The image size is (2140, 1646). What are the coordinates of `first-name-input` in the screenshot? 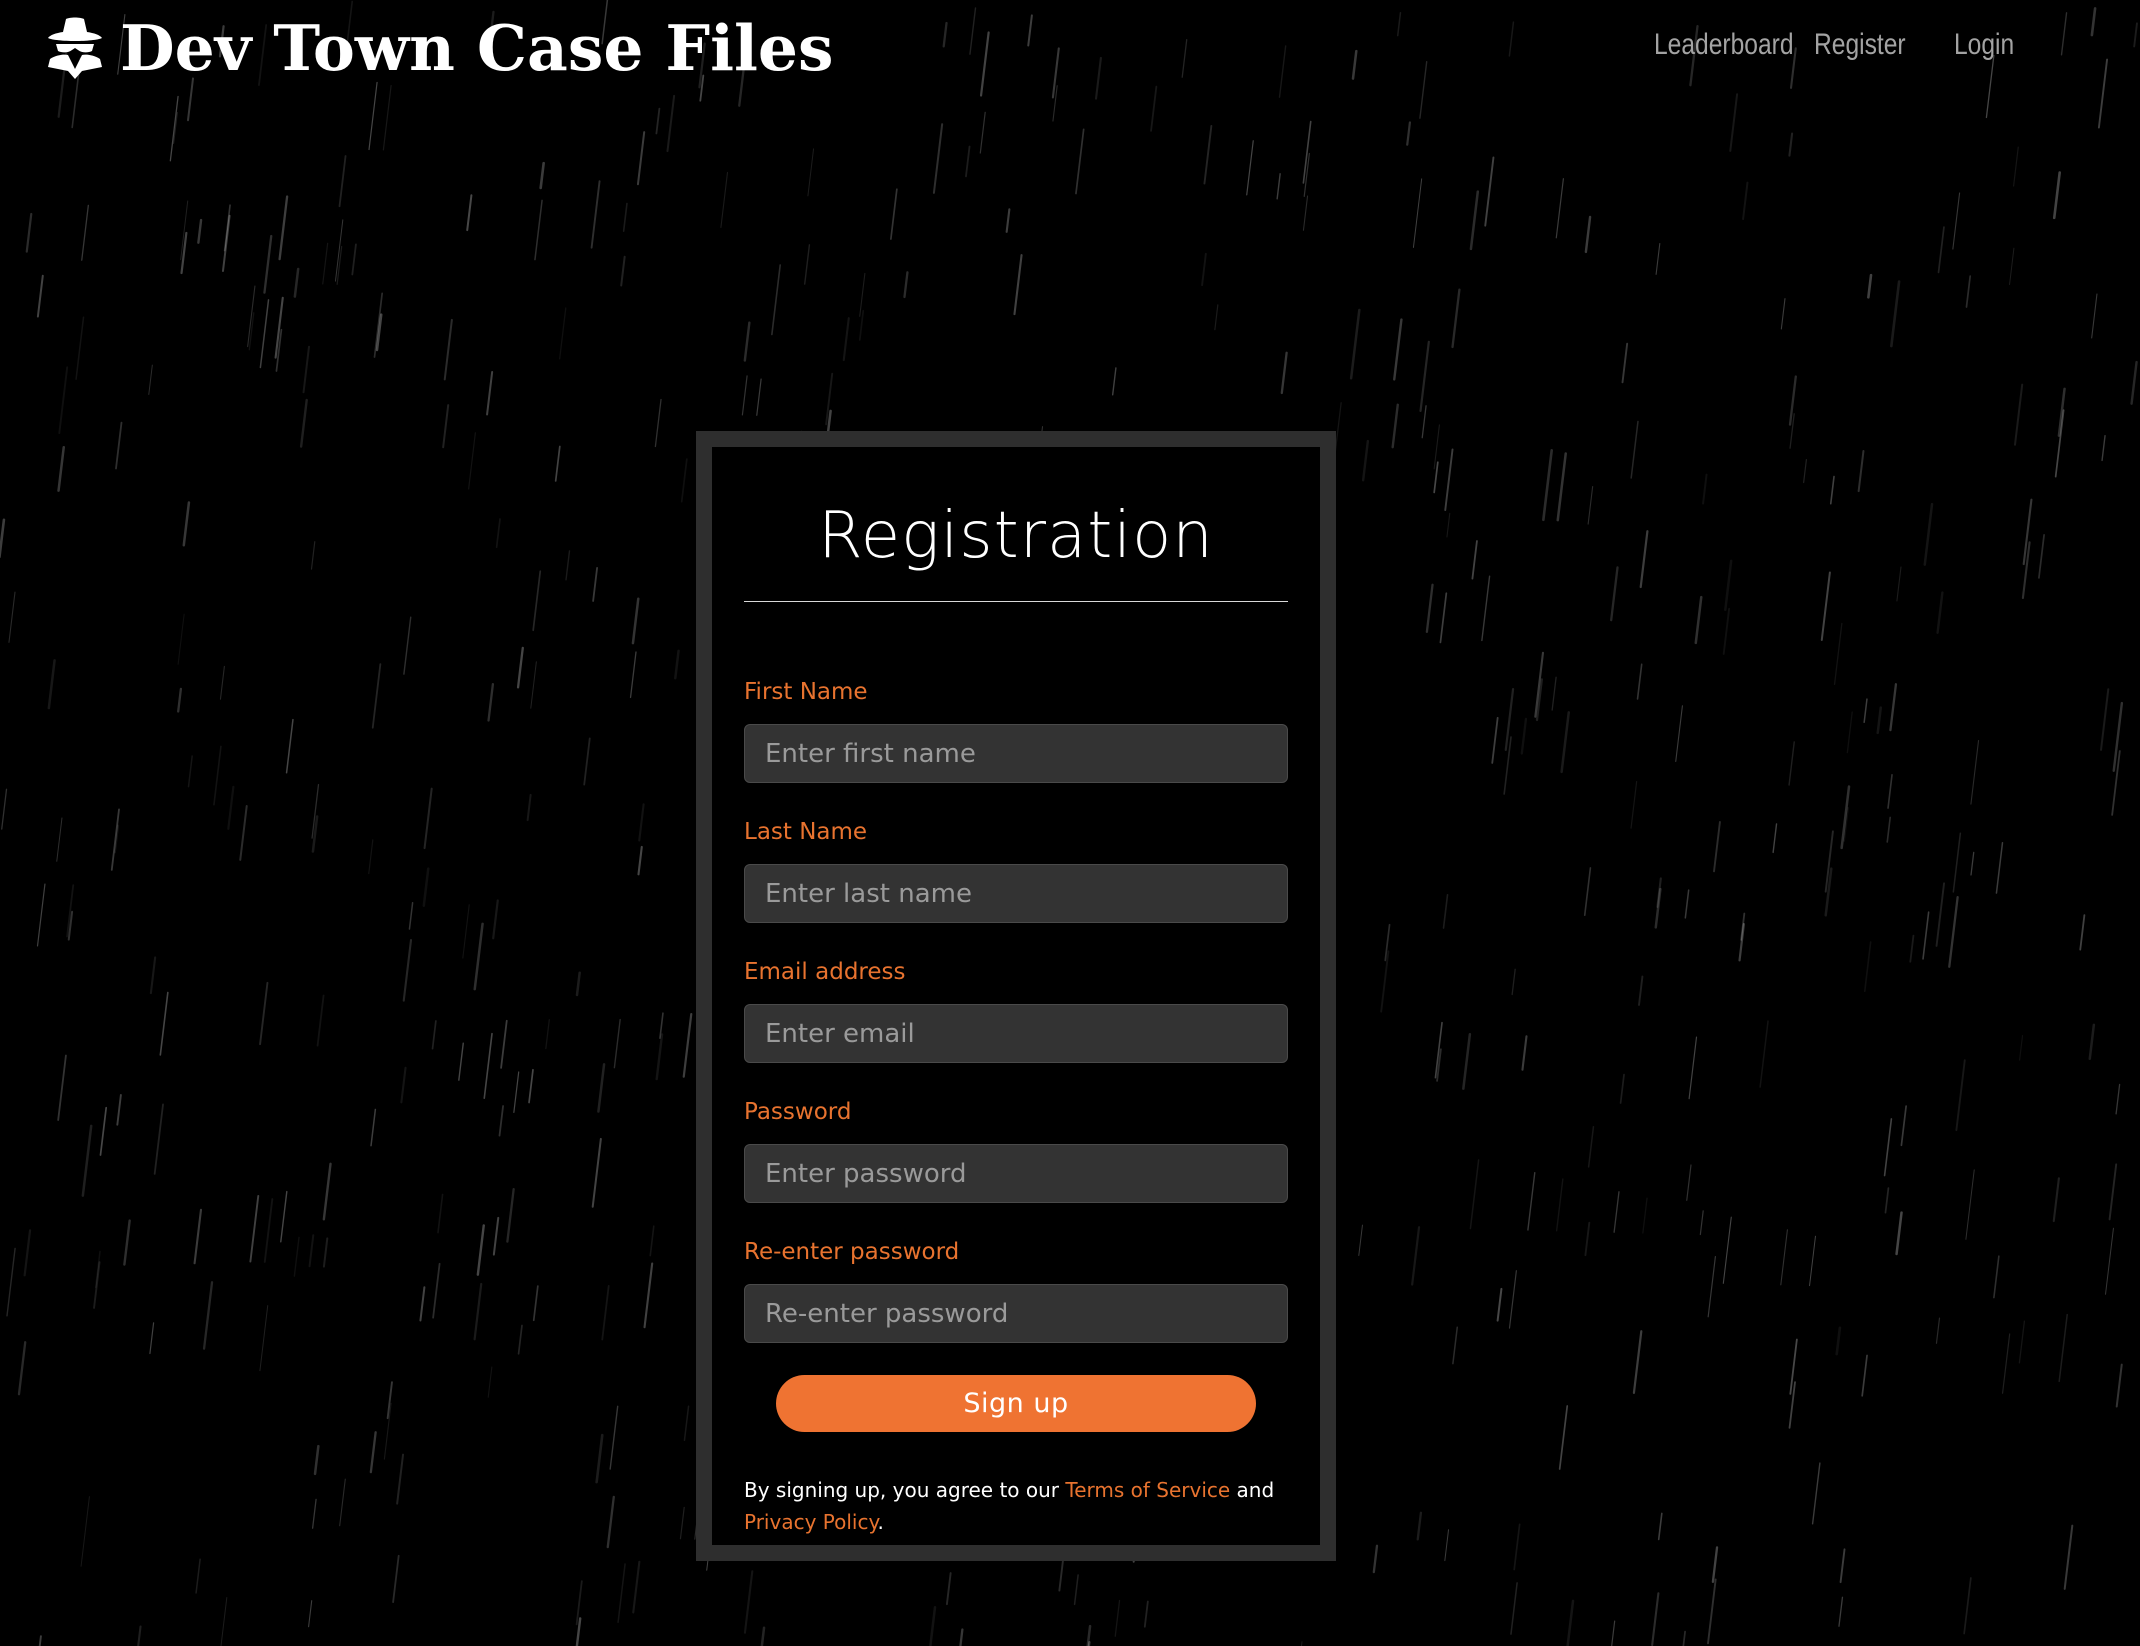 It's located at (1016, 753).